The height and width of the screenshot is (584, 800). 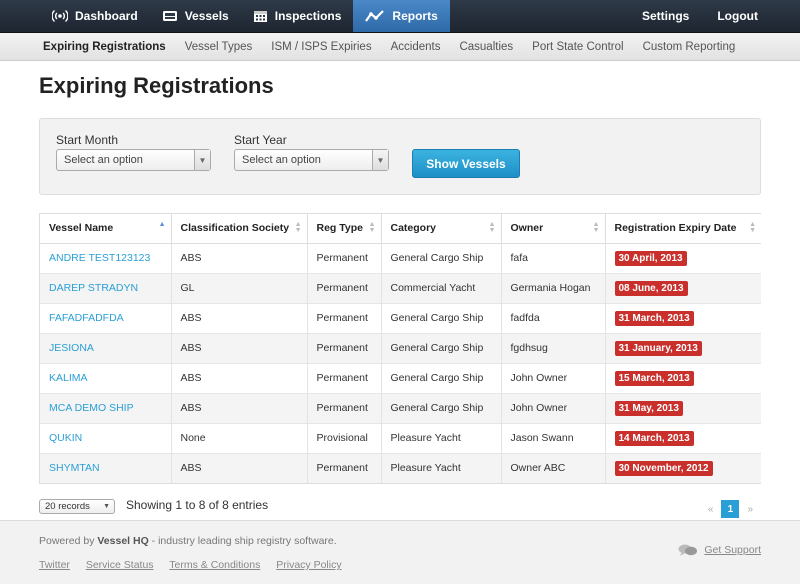 I want to click on cell-vessel-name: SHYMTAN, so click(x=106, y=467).